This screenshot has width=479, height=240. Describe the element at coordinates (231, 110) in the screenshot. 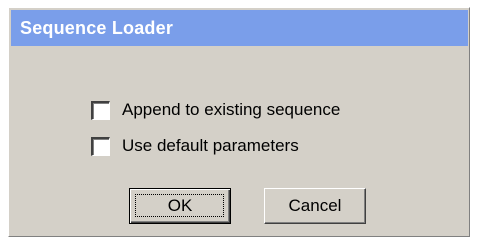

I see `append-to-existing-label: Append to existing sequence` at that location.